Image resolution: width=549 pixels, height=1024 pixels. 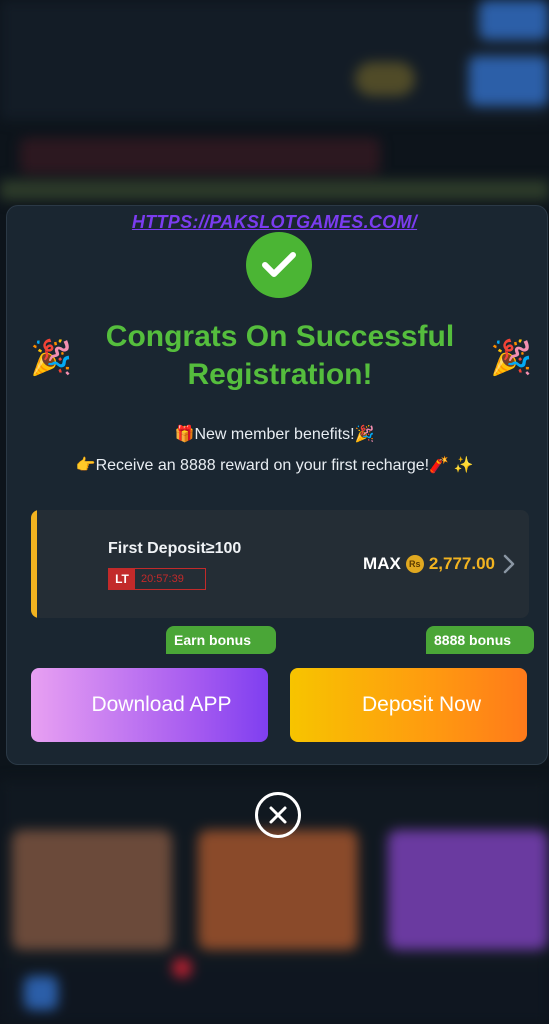 I want to click on max-reward: MAX Rs 2,777.00, so click(x=429, y=564).